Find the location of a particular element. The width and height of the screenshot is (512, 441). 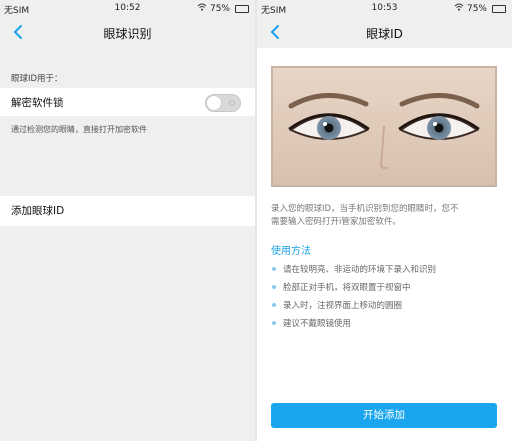

status-bar: 无SIM 10:52 75% is located at coordinates (127, 9).